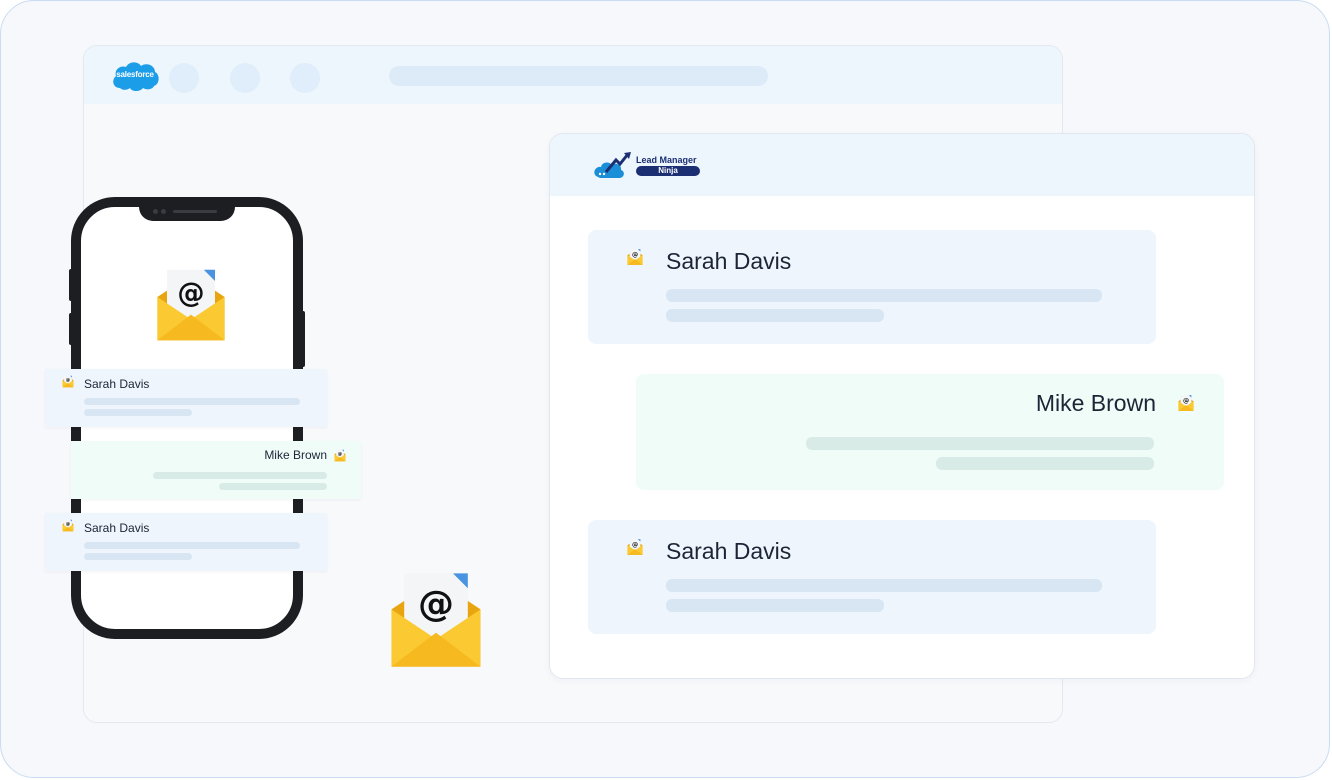 The height and width of the screenshot is (780, 1332). I want to click on salesforce-logo-text: salesforce, so click(135, 74).